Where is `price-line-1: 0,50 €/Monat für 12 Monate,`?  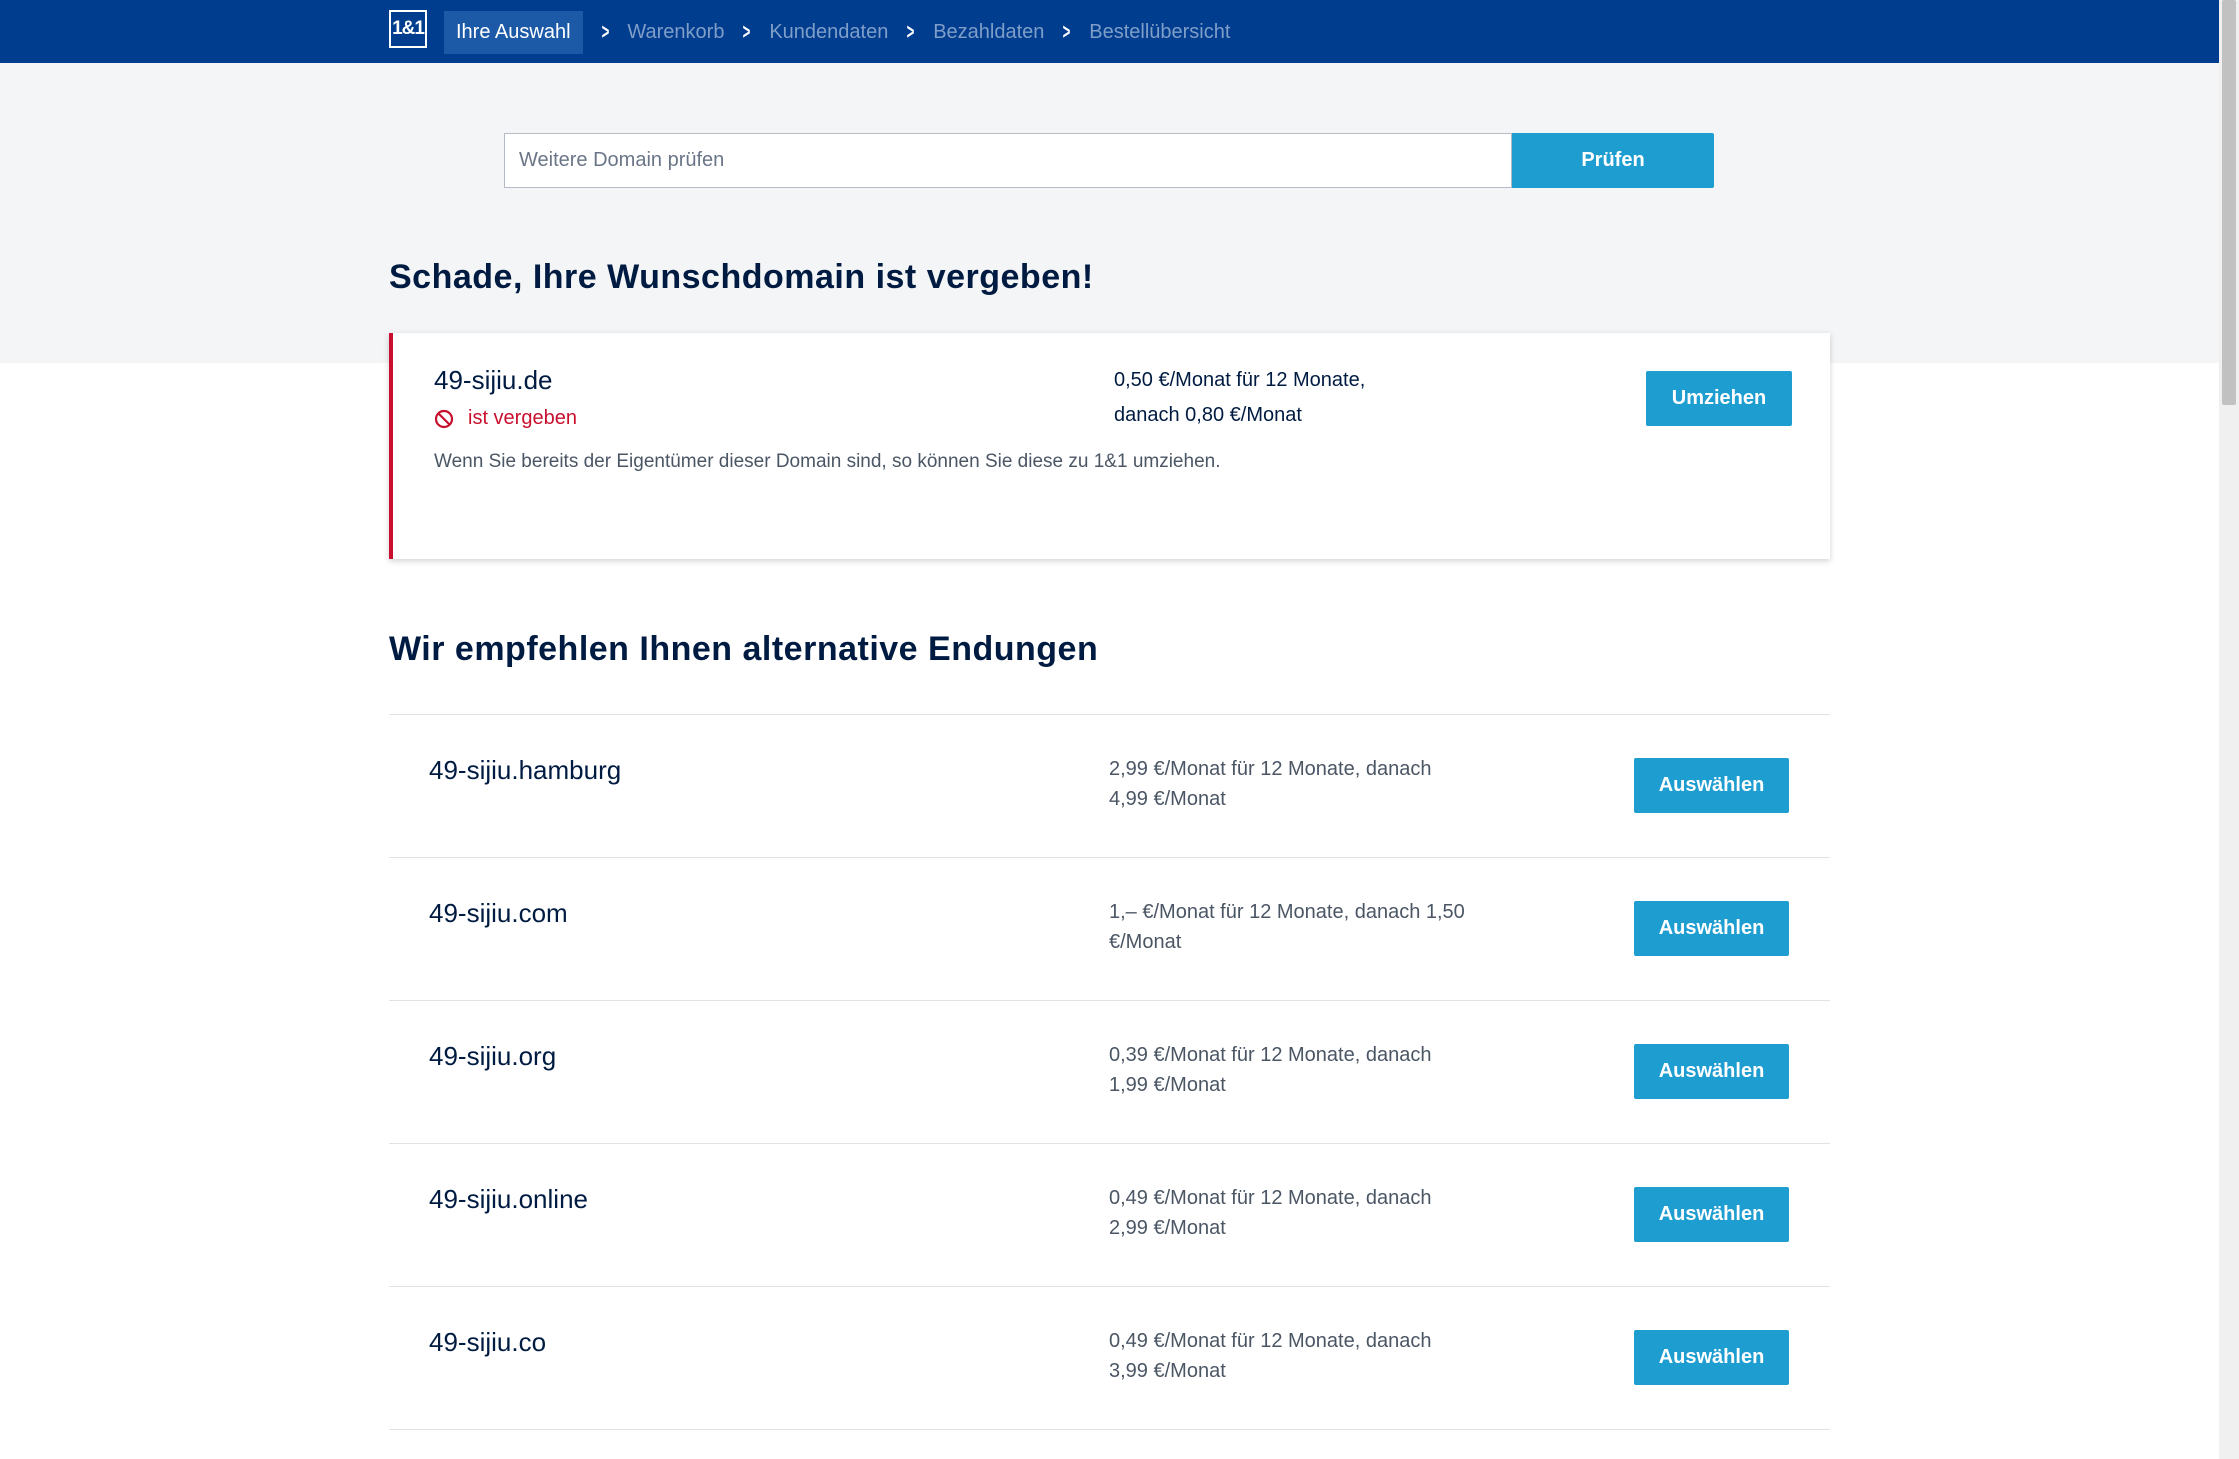 price-line-1: 0,50 €/Monat für 12 Monate, is located at coordinates (1240, 380).